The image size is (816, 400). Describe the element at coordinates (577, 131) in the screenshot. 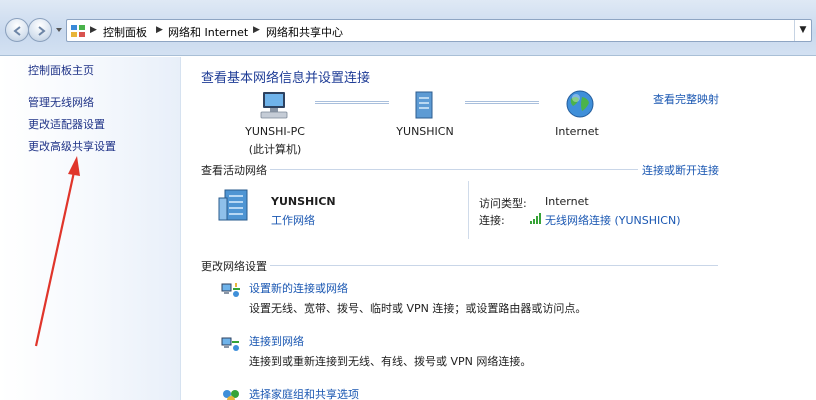

I see `internet-label: Internet` at that location.